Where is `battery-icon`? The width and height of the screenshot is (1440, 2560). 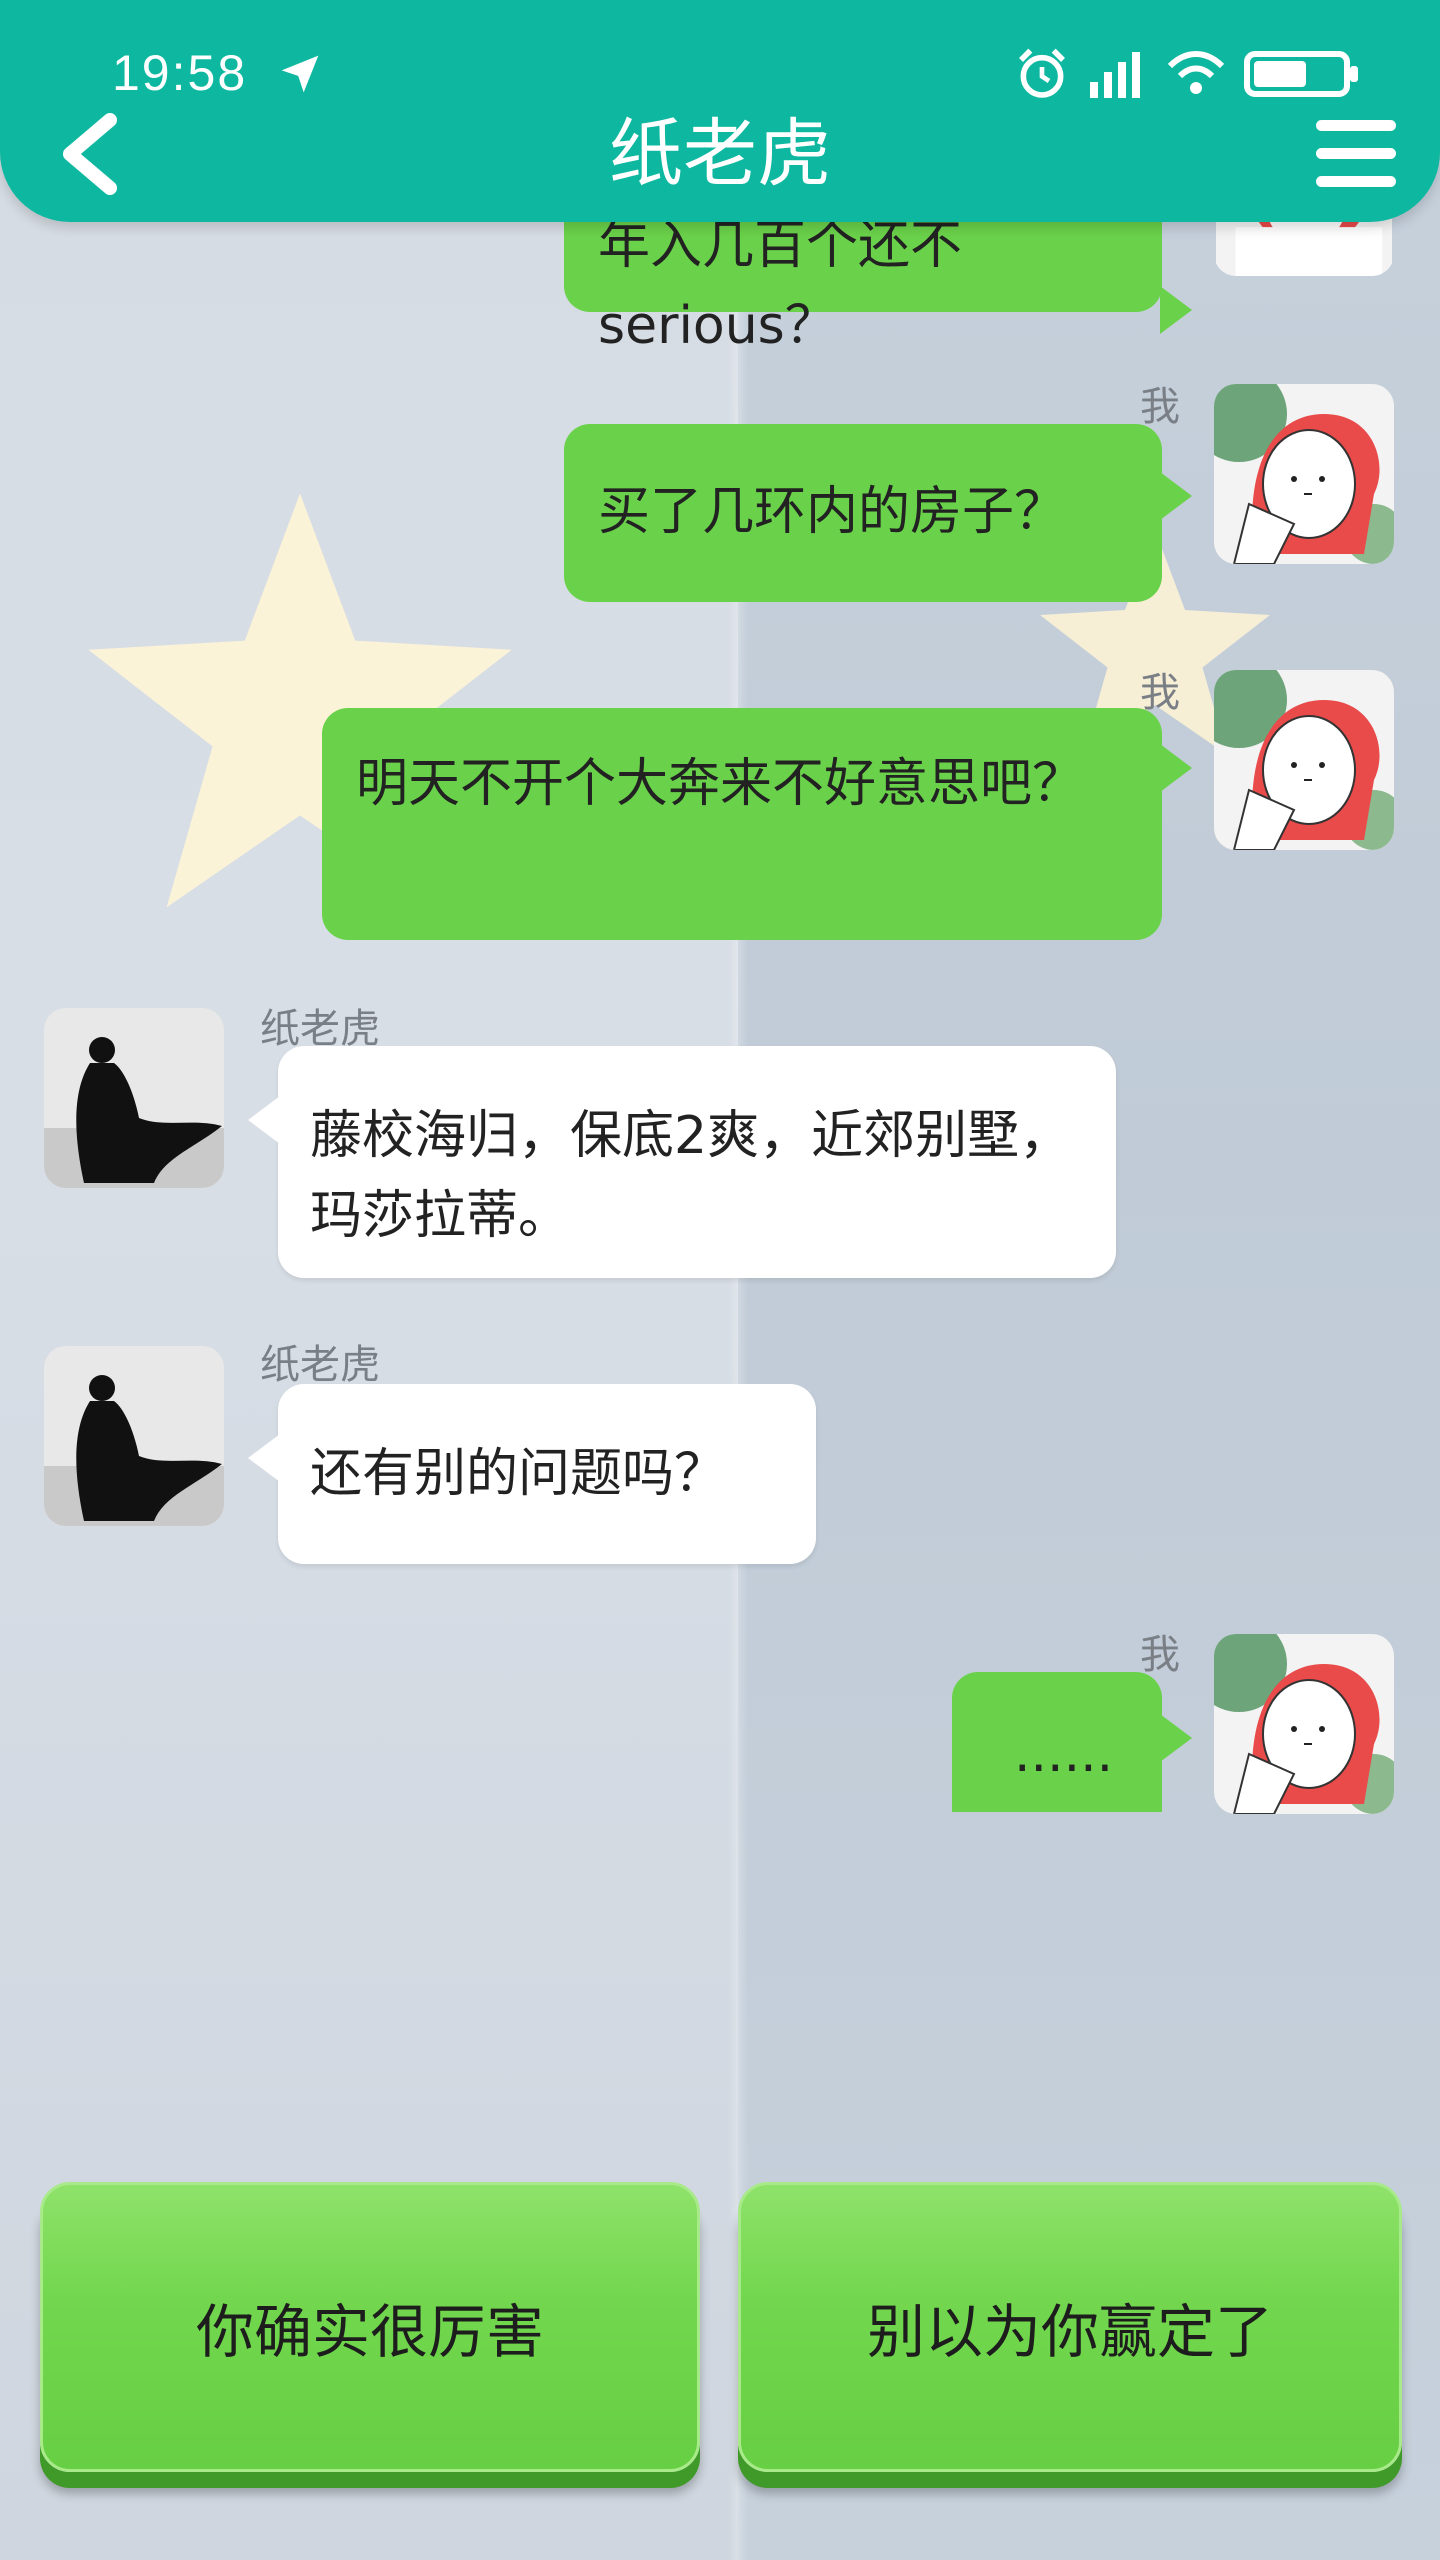
battery-icon is located at coordinates (1301, 74).